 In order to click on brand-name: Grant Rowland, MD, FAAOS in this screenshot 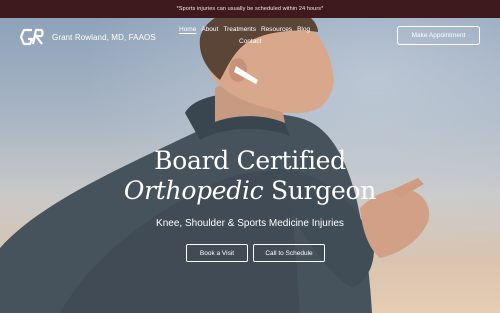, I will do `click(104, 37)`.